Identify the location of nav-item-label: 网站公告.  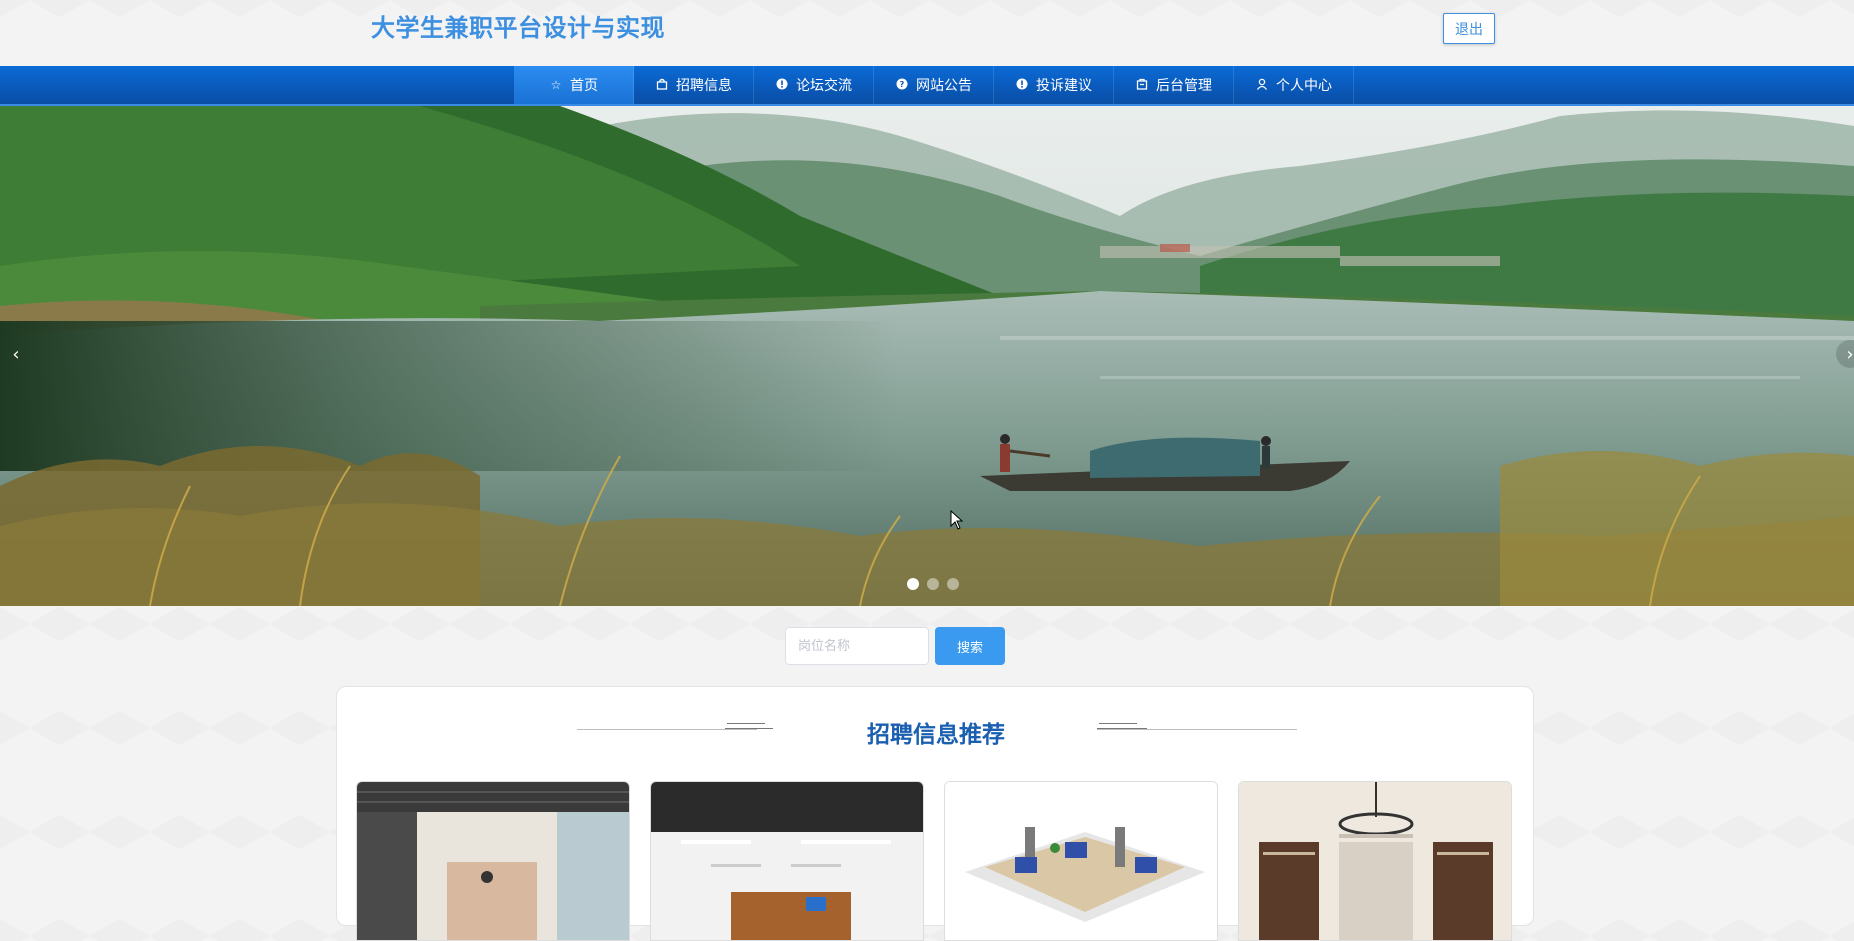
(944, 86).